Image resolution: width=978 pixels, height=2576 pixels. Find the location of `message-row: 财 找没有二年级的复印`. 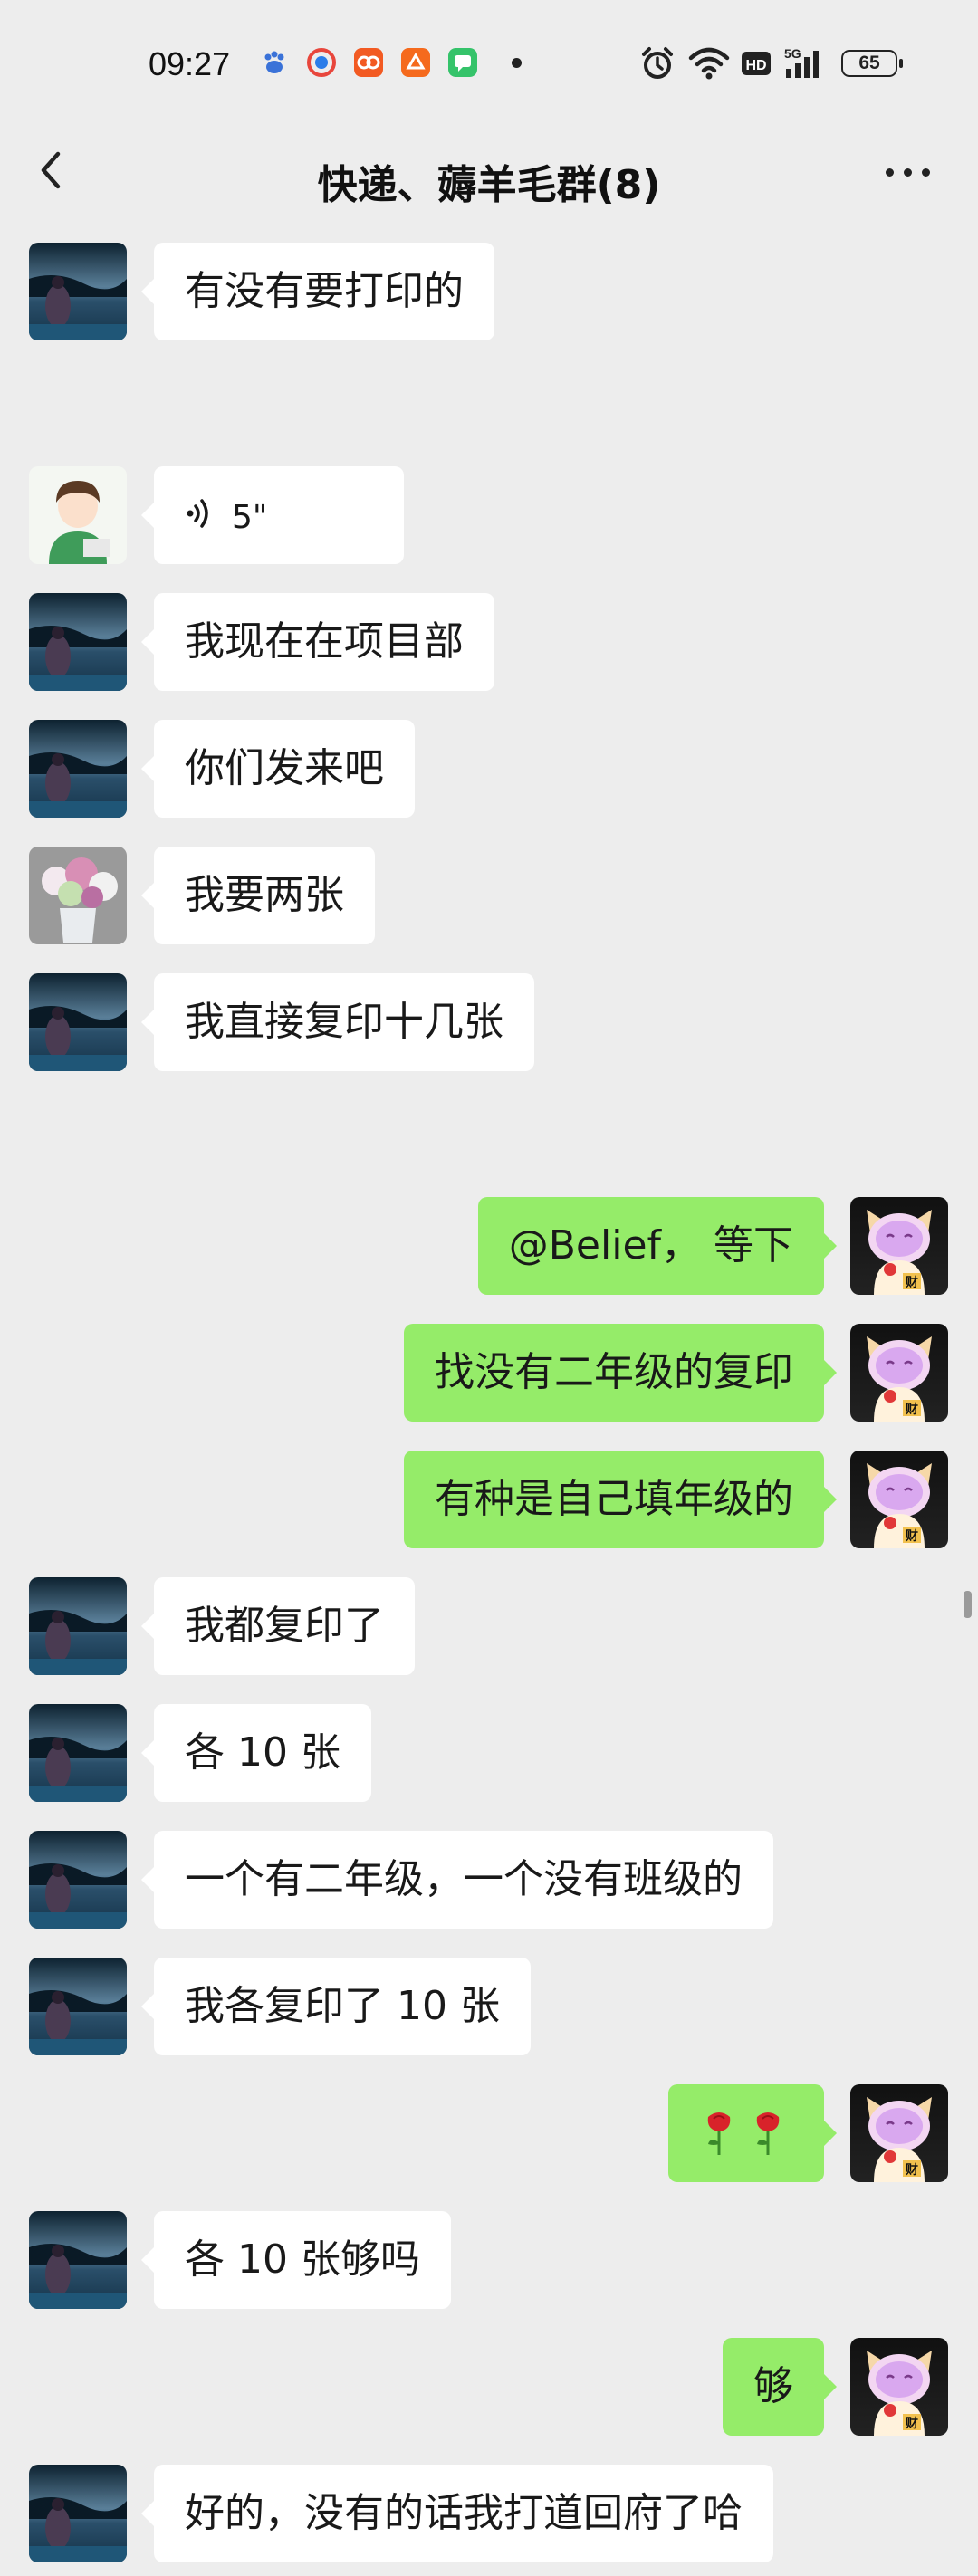

message-row: 财 找没有二年级的复印 is located at coordinates (489, 1373).